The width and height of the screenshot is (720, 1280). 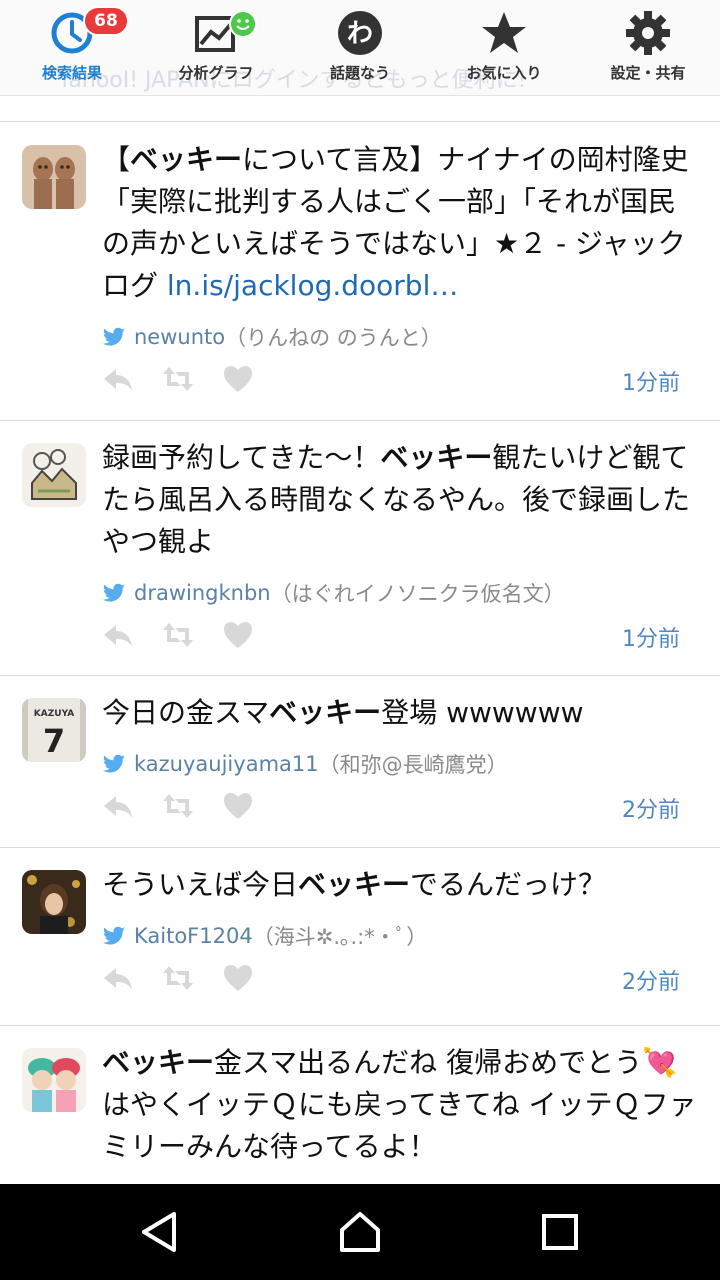 I want to click on tab-label: 設定・共有, so click(x=648, y=73).